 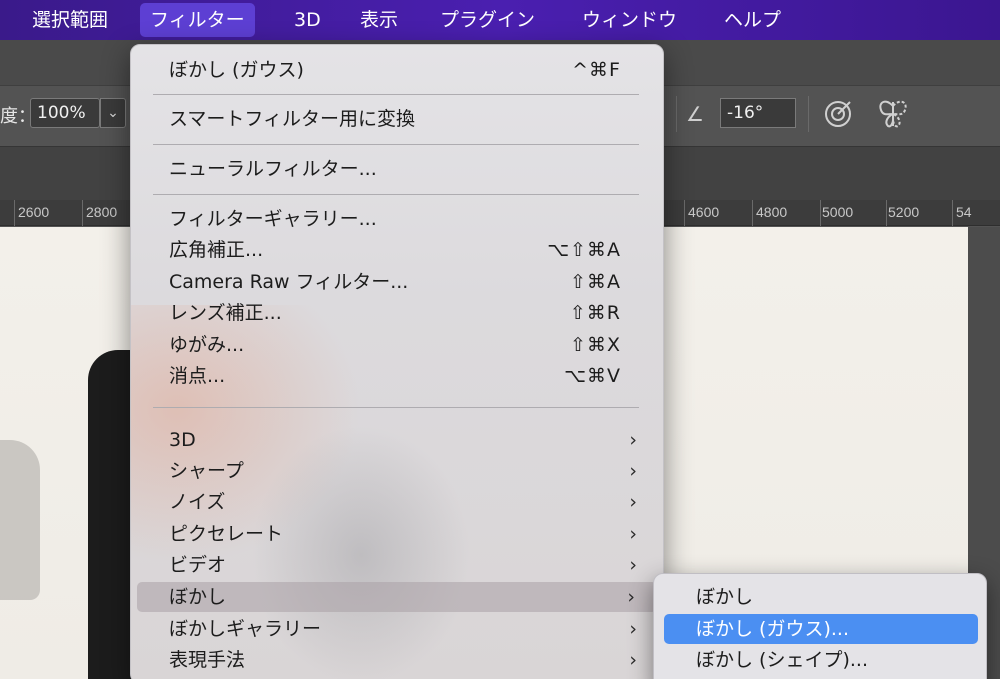 What do you see at coordinates (198, 597) in the screenshot?
I see `menu-item-label: ぼかし` at bounding box center [198, 597].